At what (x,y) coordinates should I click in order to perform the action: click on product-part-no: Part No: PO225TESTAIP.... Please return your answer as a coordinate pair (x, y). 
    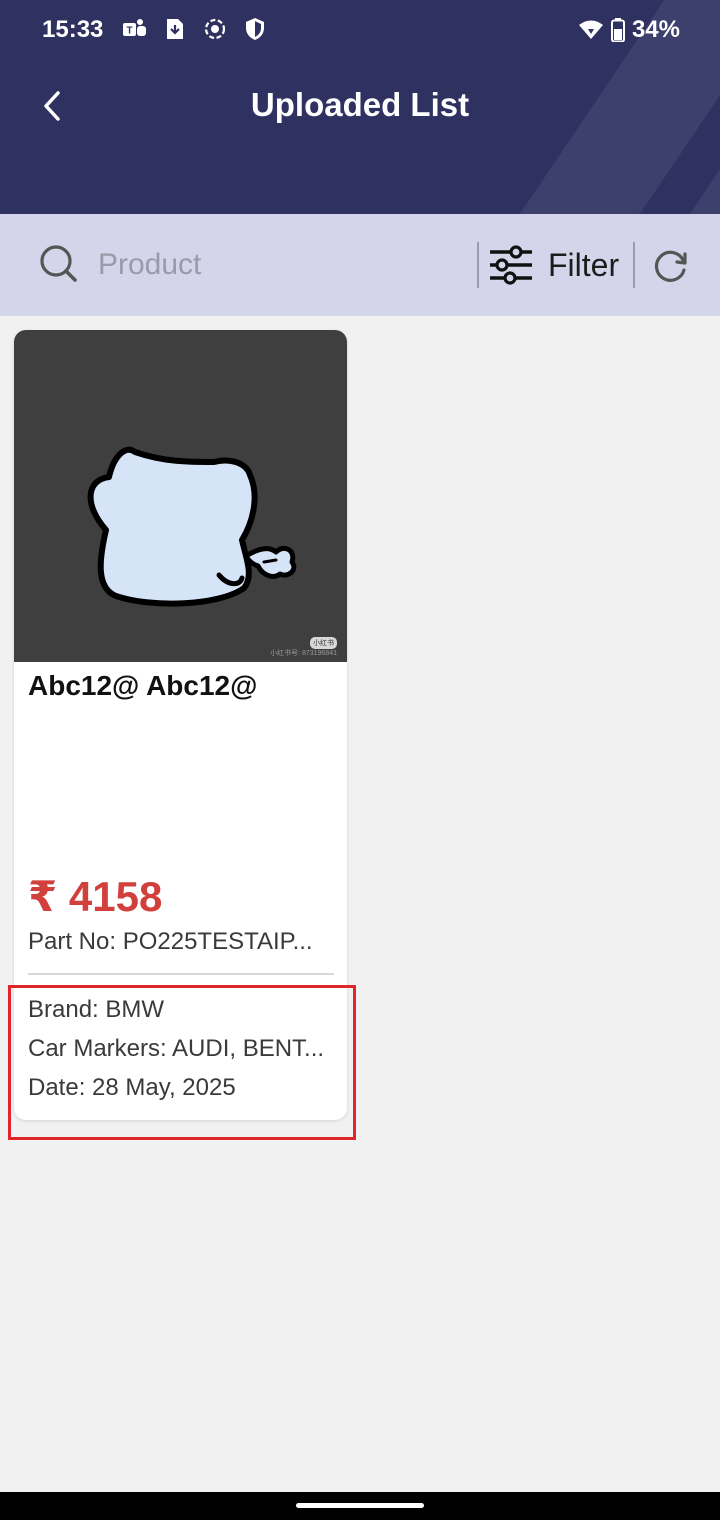
    Looking at the image, I should click on (170, 941).